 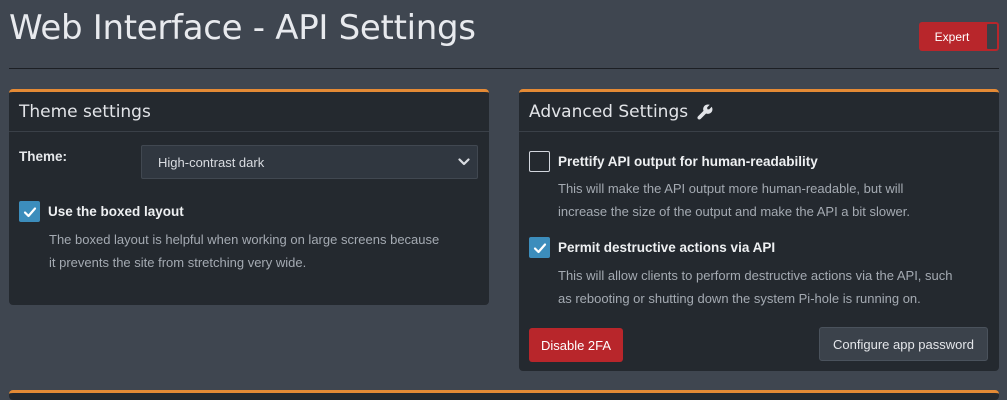 What do you see at coordinates (249, 112) in the screenshot?
I see `theme-settings-header: Theme settings` at bounding box center [249, 112].